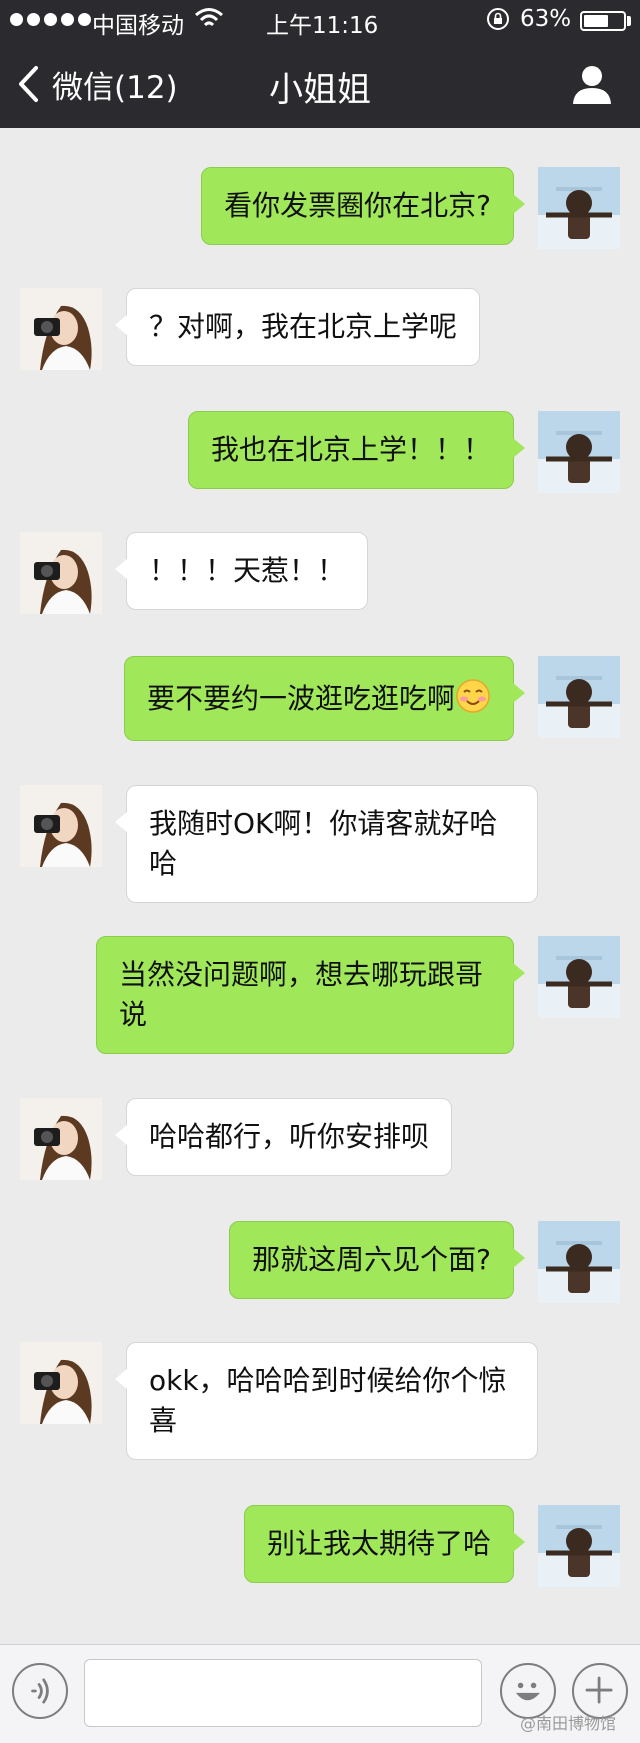  What do you see at coordinates (310, 995) in the screenshot?
I see `sent-message-bubble: 当然没问题啊，想去哪玩跟哥说` at bounding box center [310, 995].